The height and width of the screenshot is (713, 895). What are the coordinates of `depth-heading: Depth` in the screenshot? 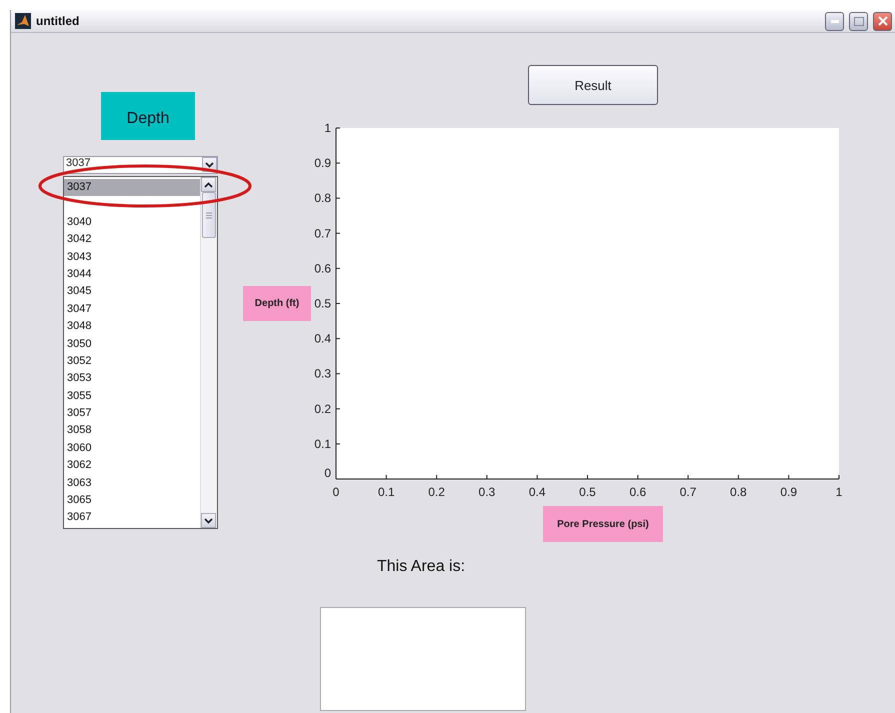 It's located at (148, 116).